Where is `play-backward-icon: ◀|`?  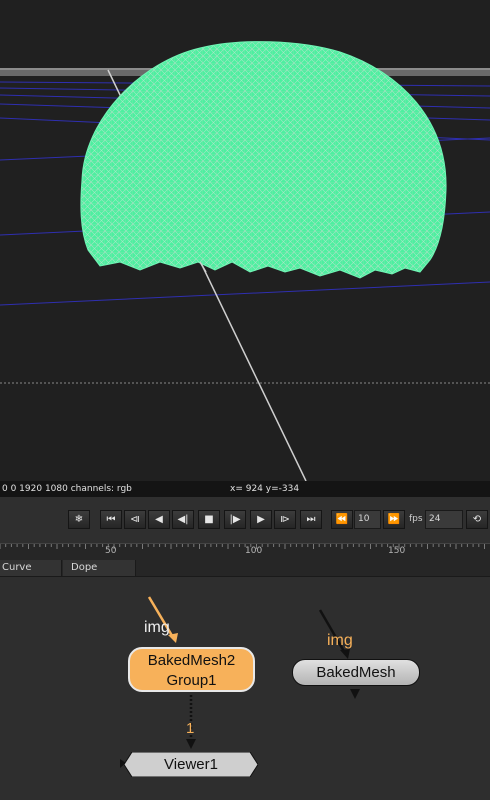 play-backward-icon: ◀| is located at coordinates (183, 519).